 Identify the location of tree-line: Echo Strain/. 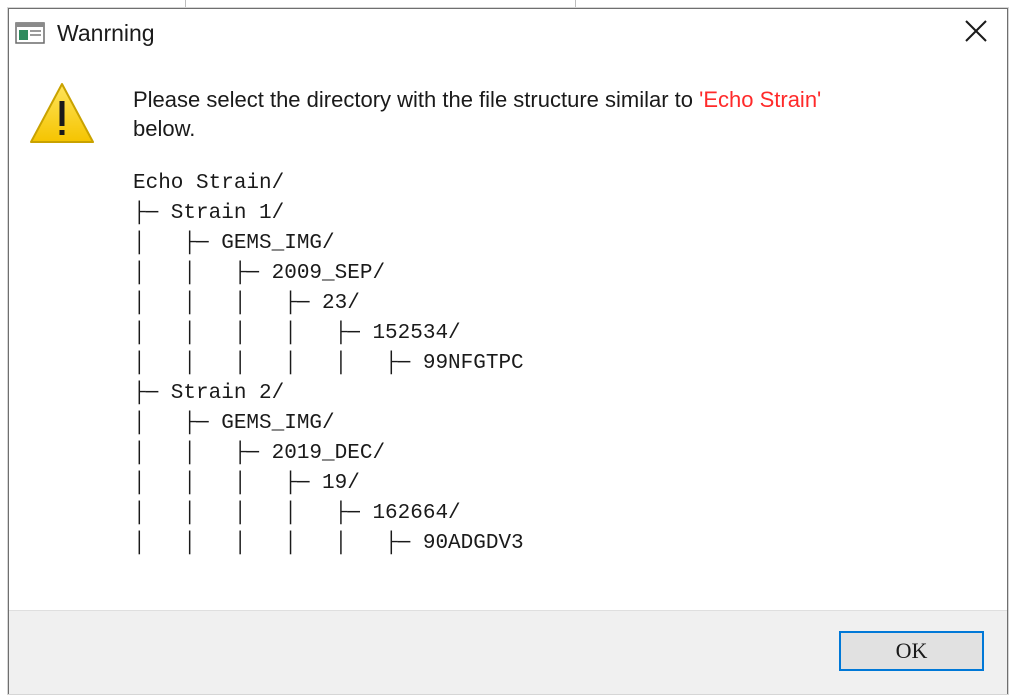
(209, 183).